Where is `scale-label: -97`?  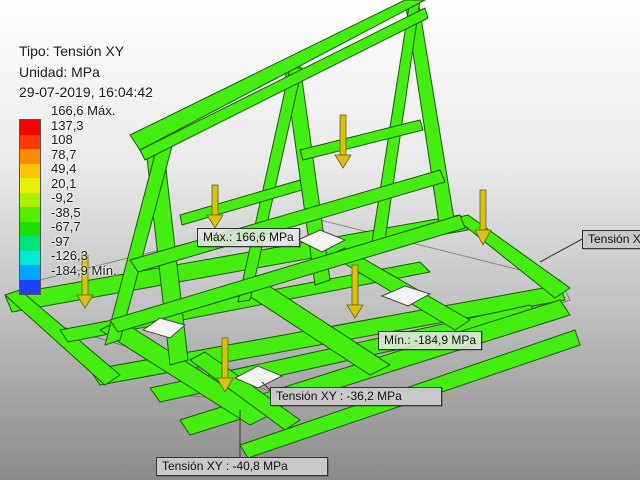
scale-label: -97 is located at coordinates (60, 241).